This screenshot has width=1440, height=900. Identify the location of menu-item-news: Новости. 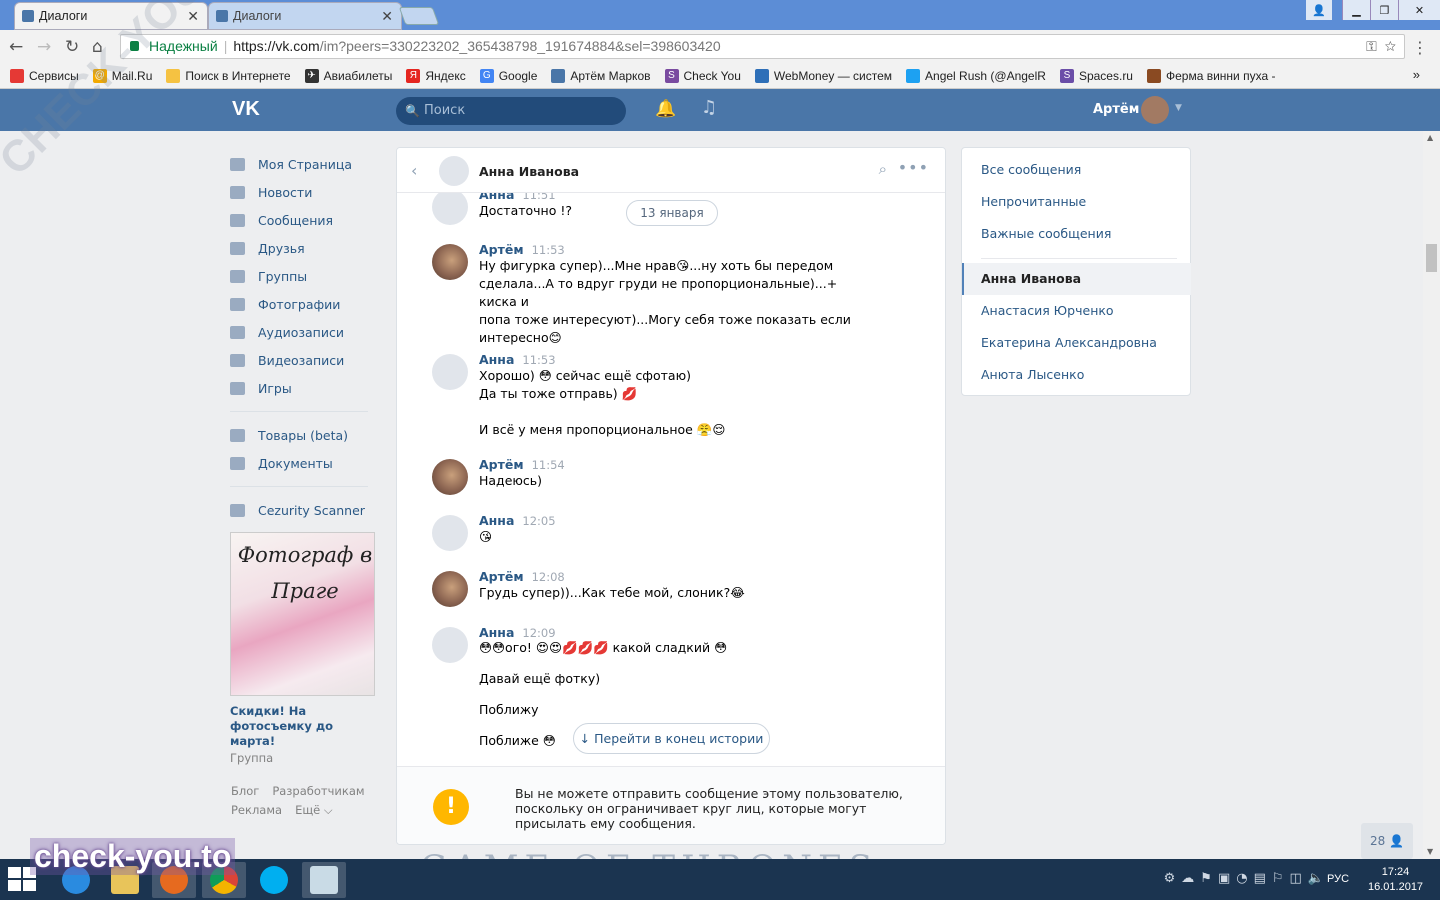
(305, 192).